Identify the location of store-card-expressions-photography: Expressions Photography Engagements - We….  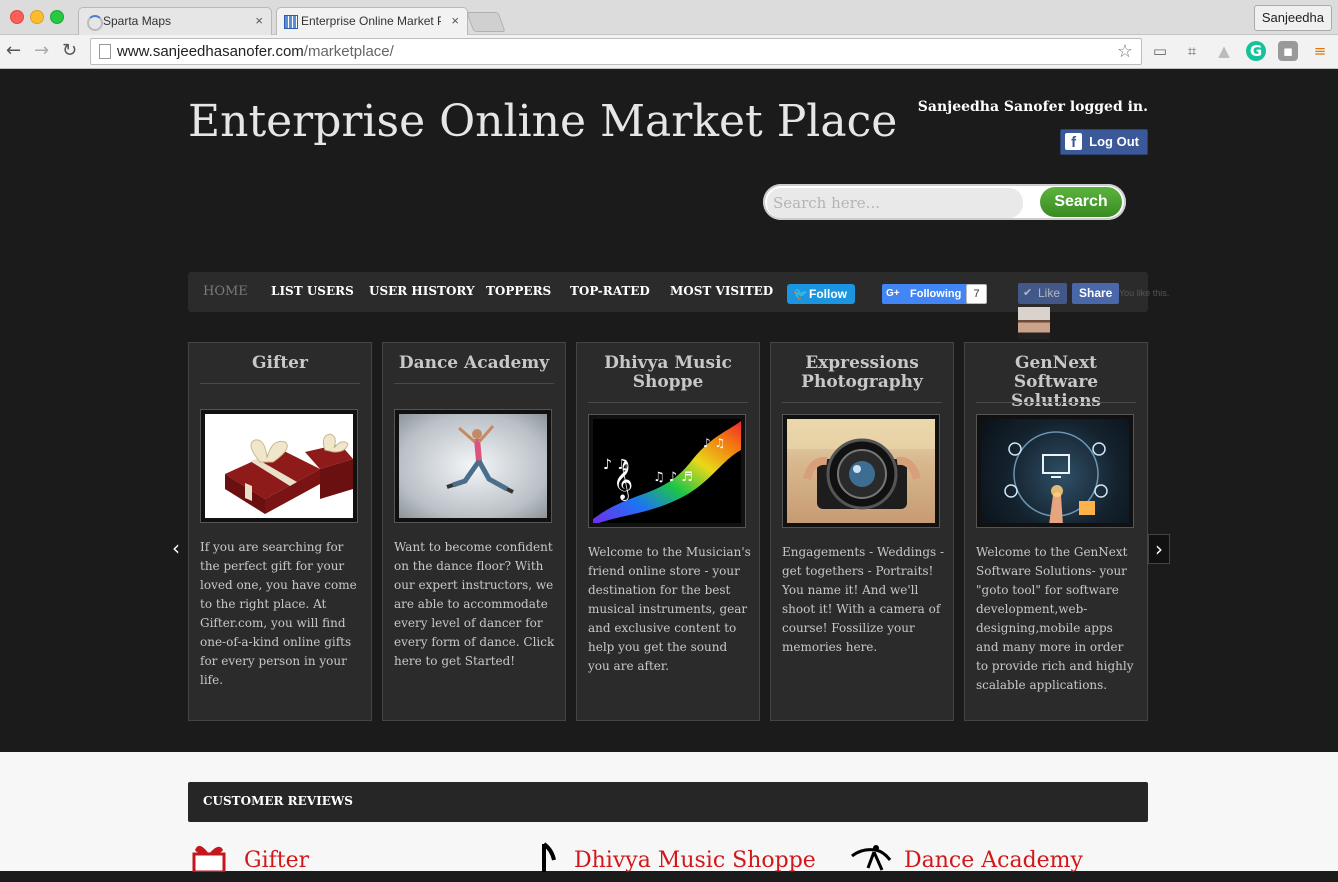
(862, 531).